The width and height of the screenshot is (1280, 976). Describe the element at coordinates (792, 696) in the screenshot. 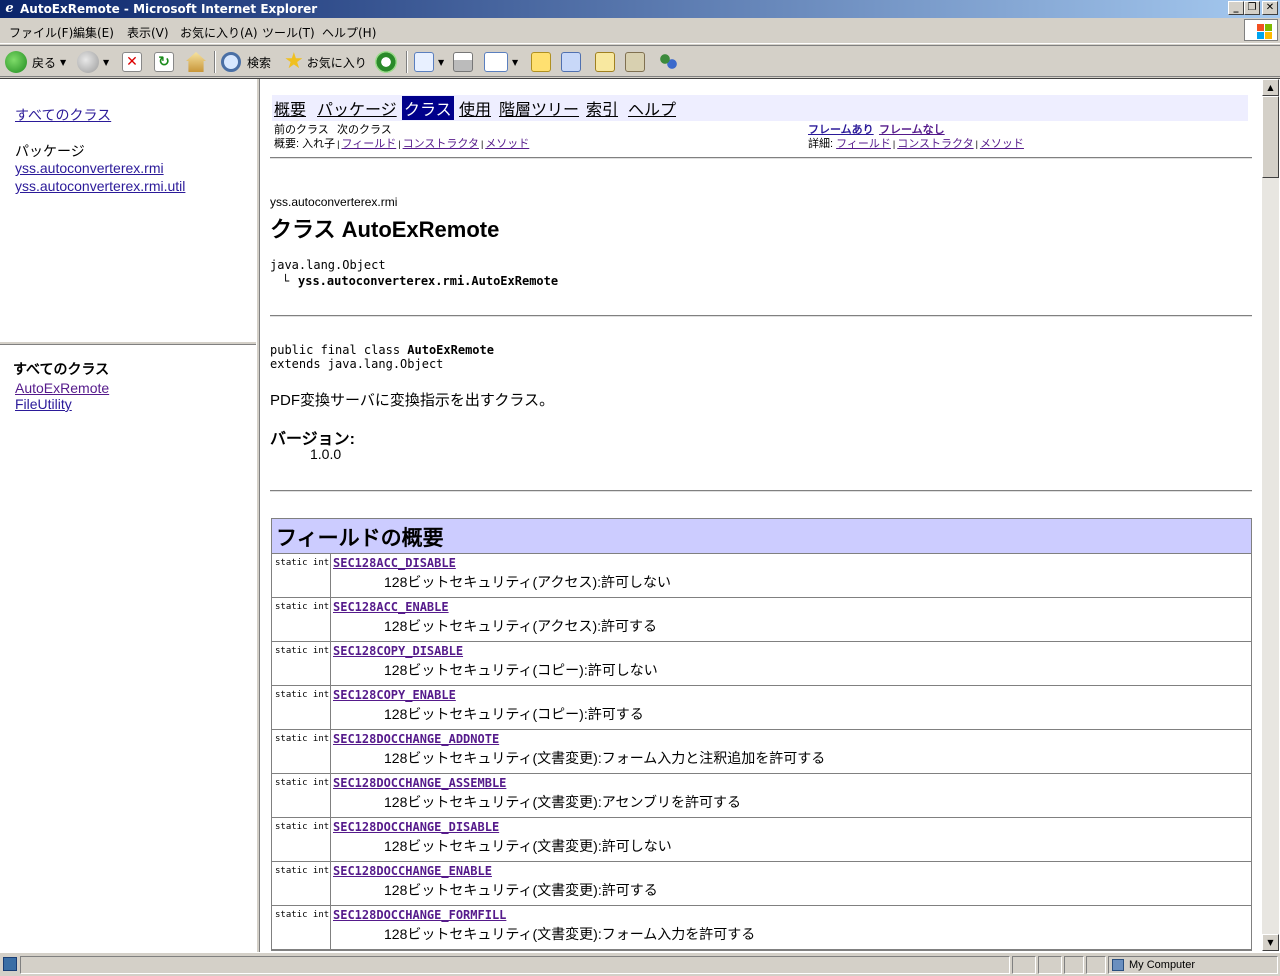

I see `field-name-link: SEC128COPY_ENABLE` at that location.